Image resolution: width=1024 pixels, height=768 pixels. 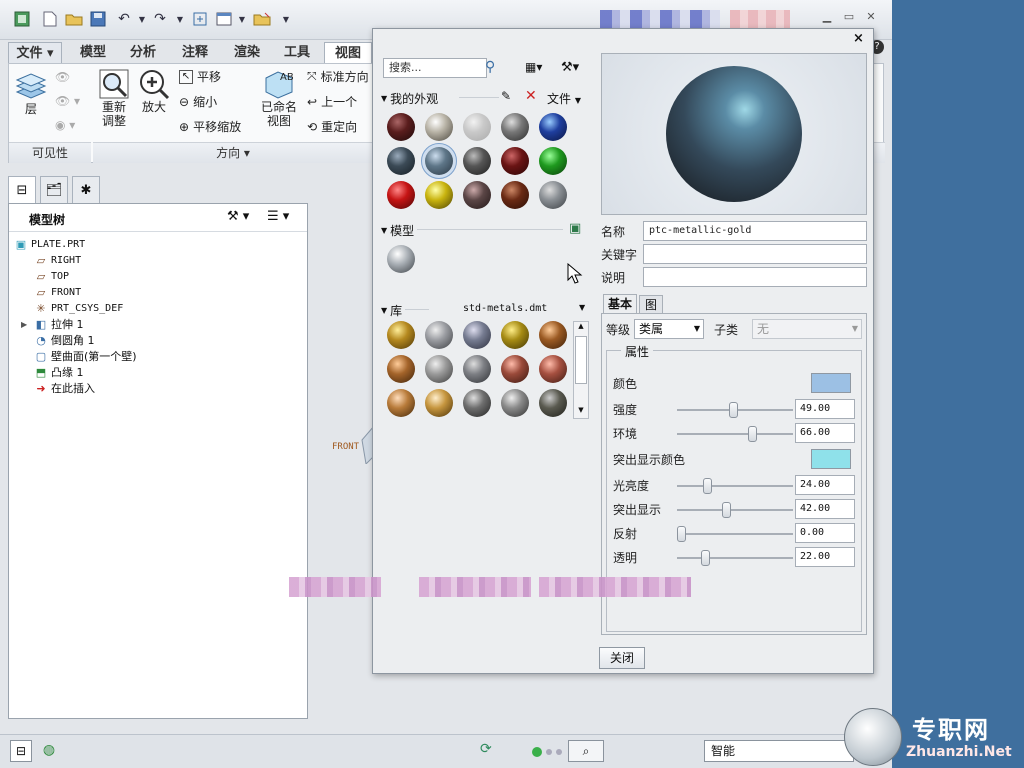 What do you see at coordinates (58, 260) in the screenshot?
I see `tree-item: ▱ RIGHT` at bounding box center [58, 260].